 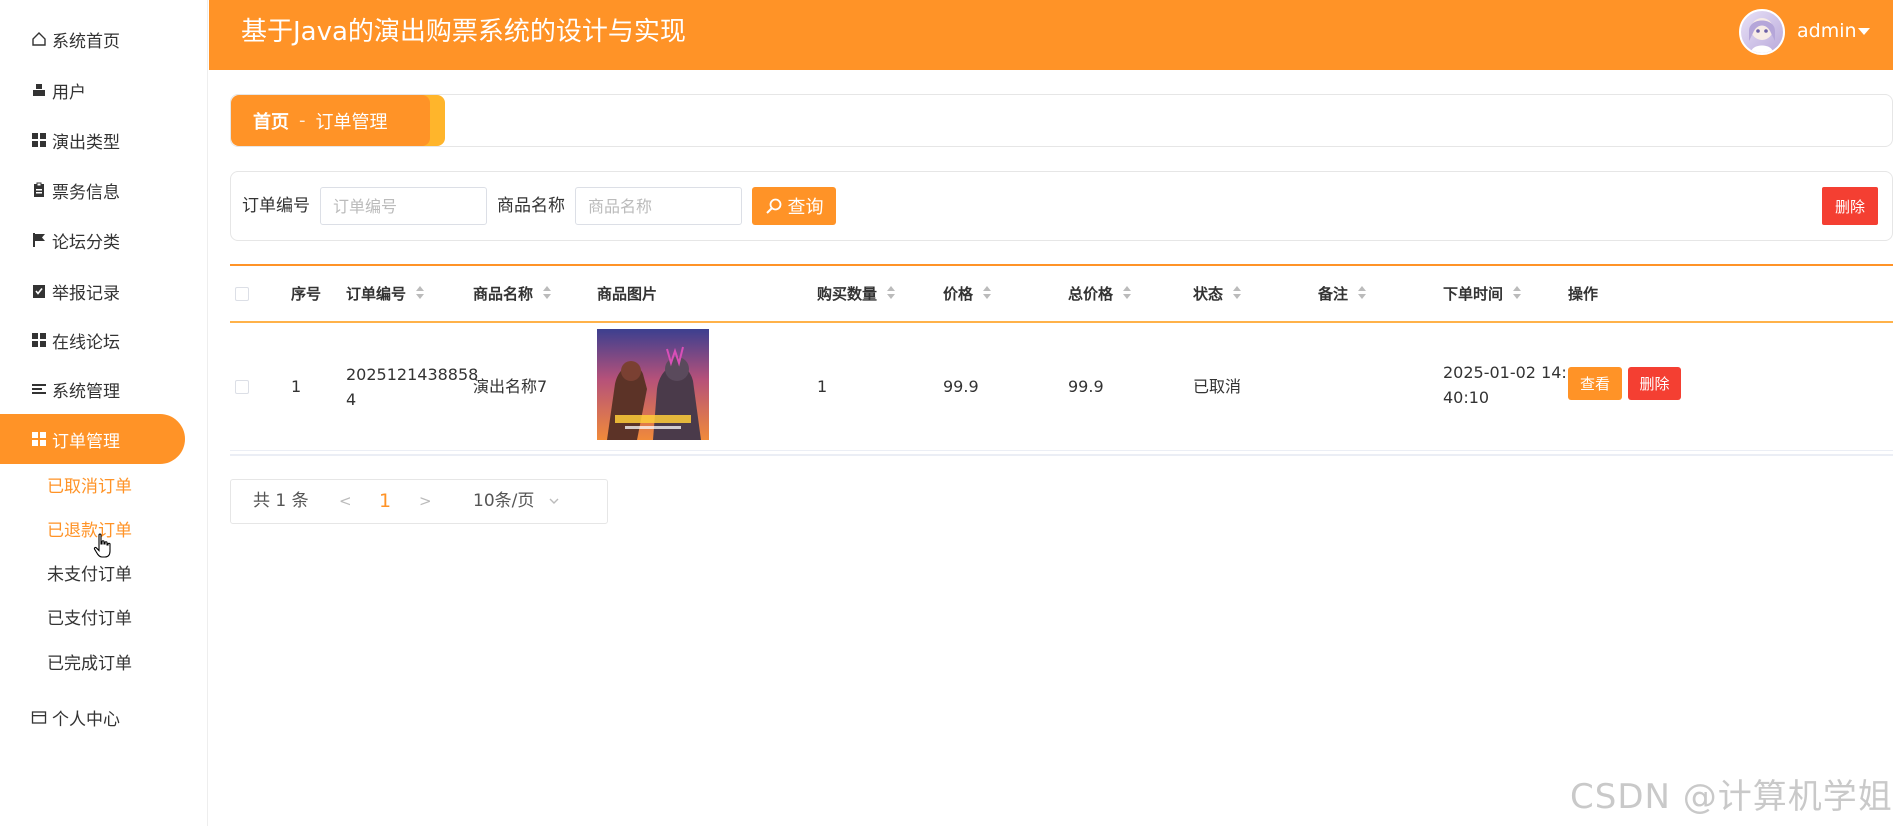 I want to click on list-icon, so click(x=39, y=389).